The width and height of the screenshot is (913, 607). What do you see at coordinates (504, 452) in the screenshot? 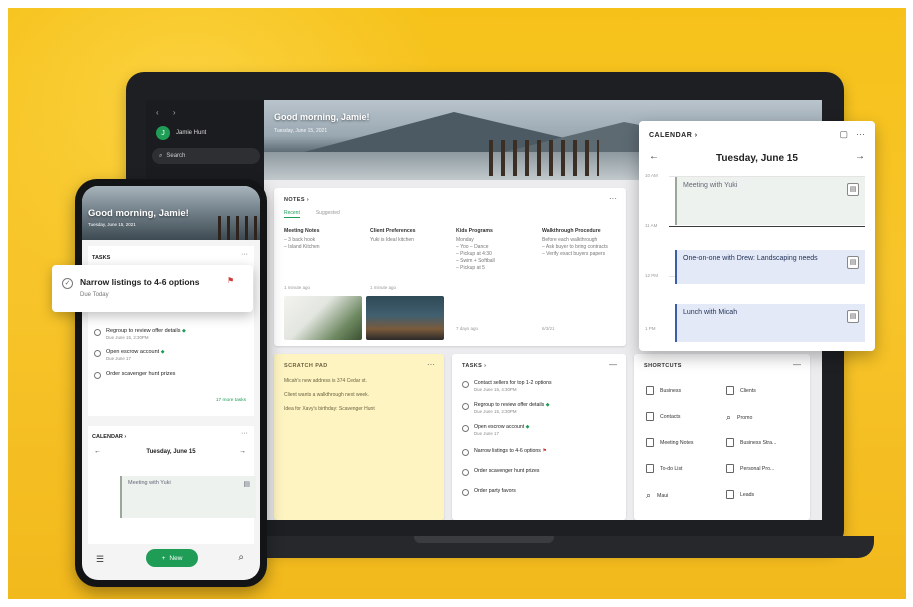
I see `task-row: Narrow listings to 4-6 options ⚑` at bounding box center [504, 452].